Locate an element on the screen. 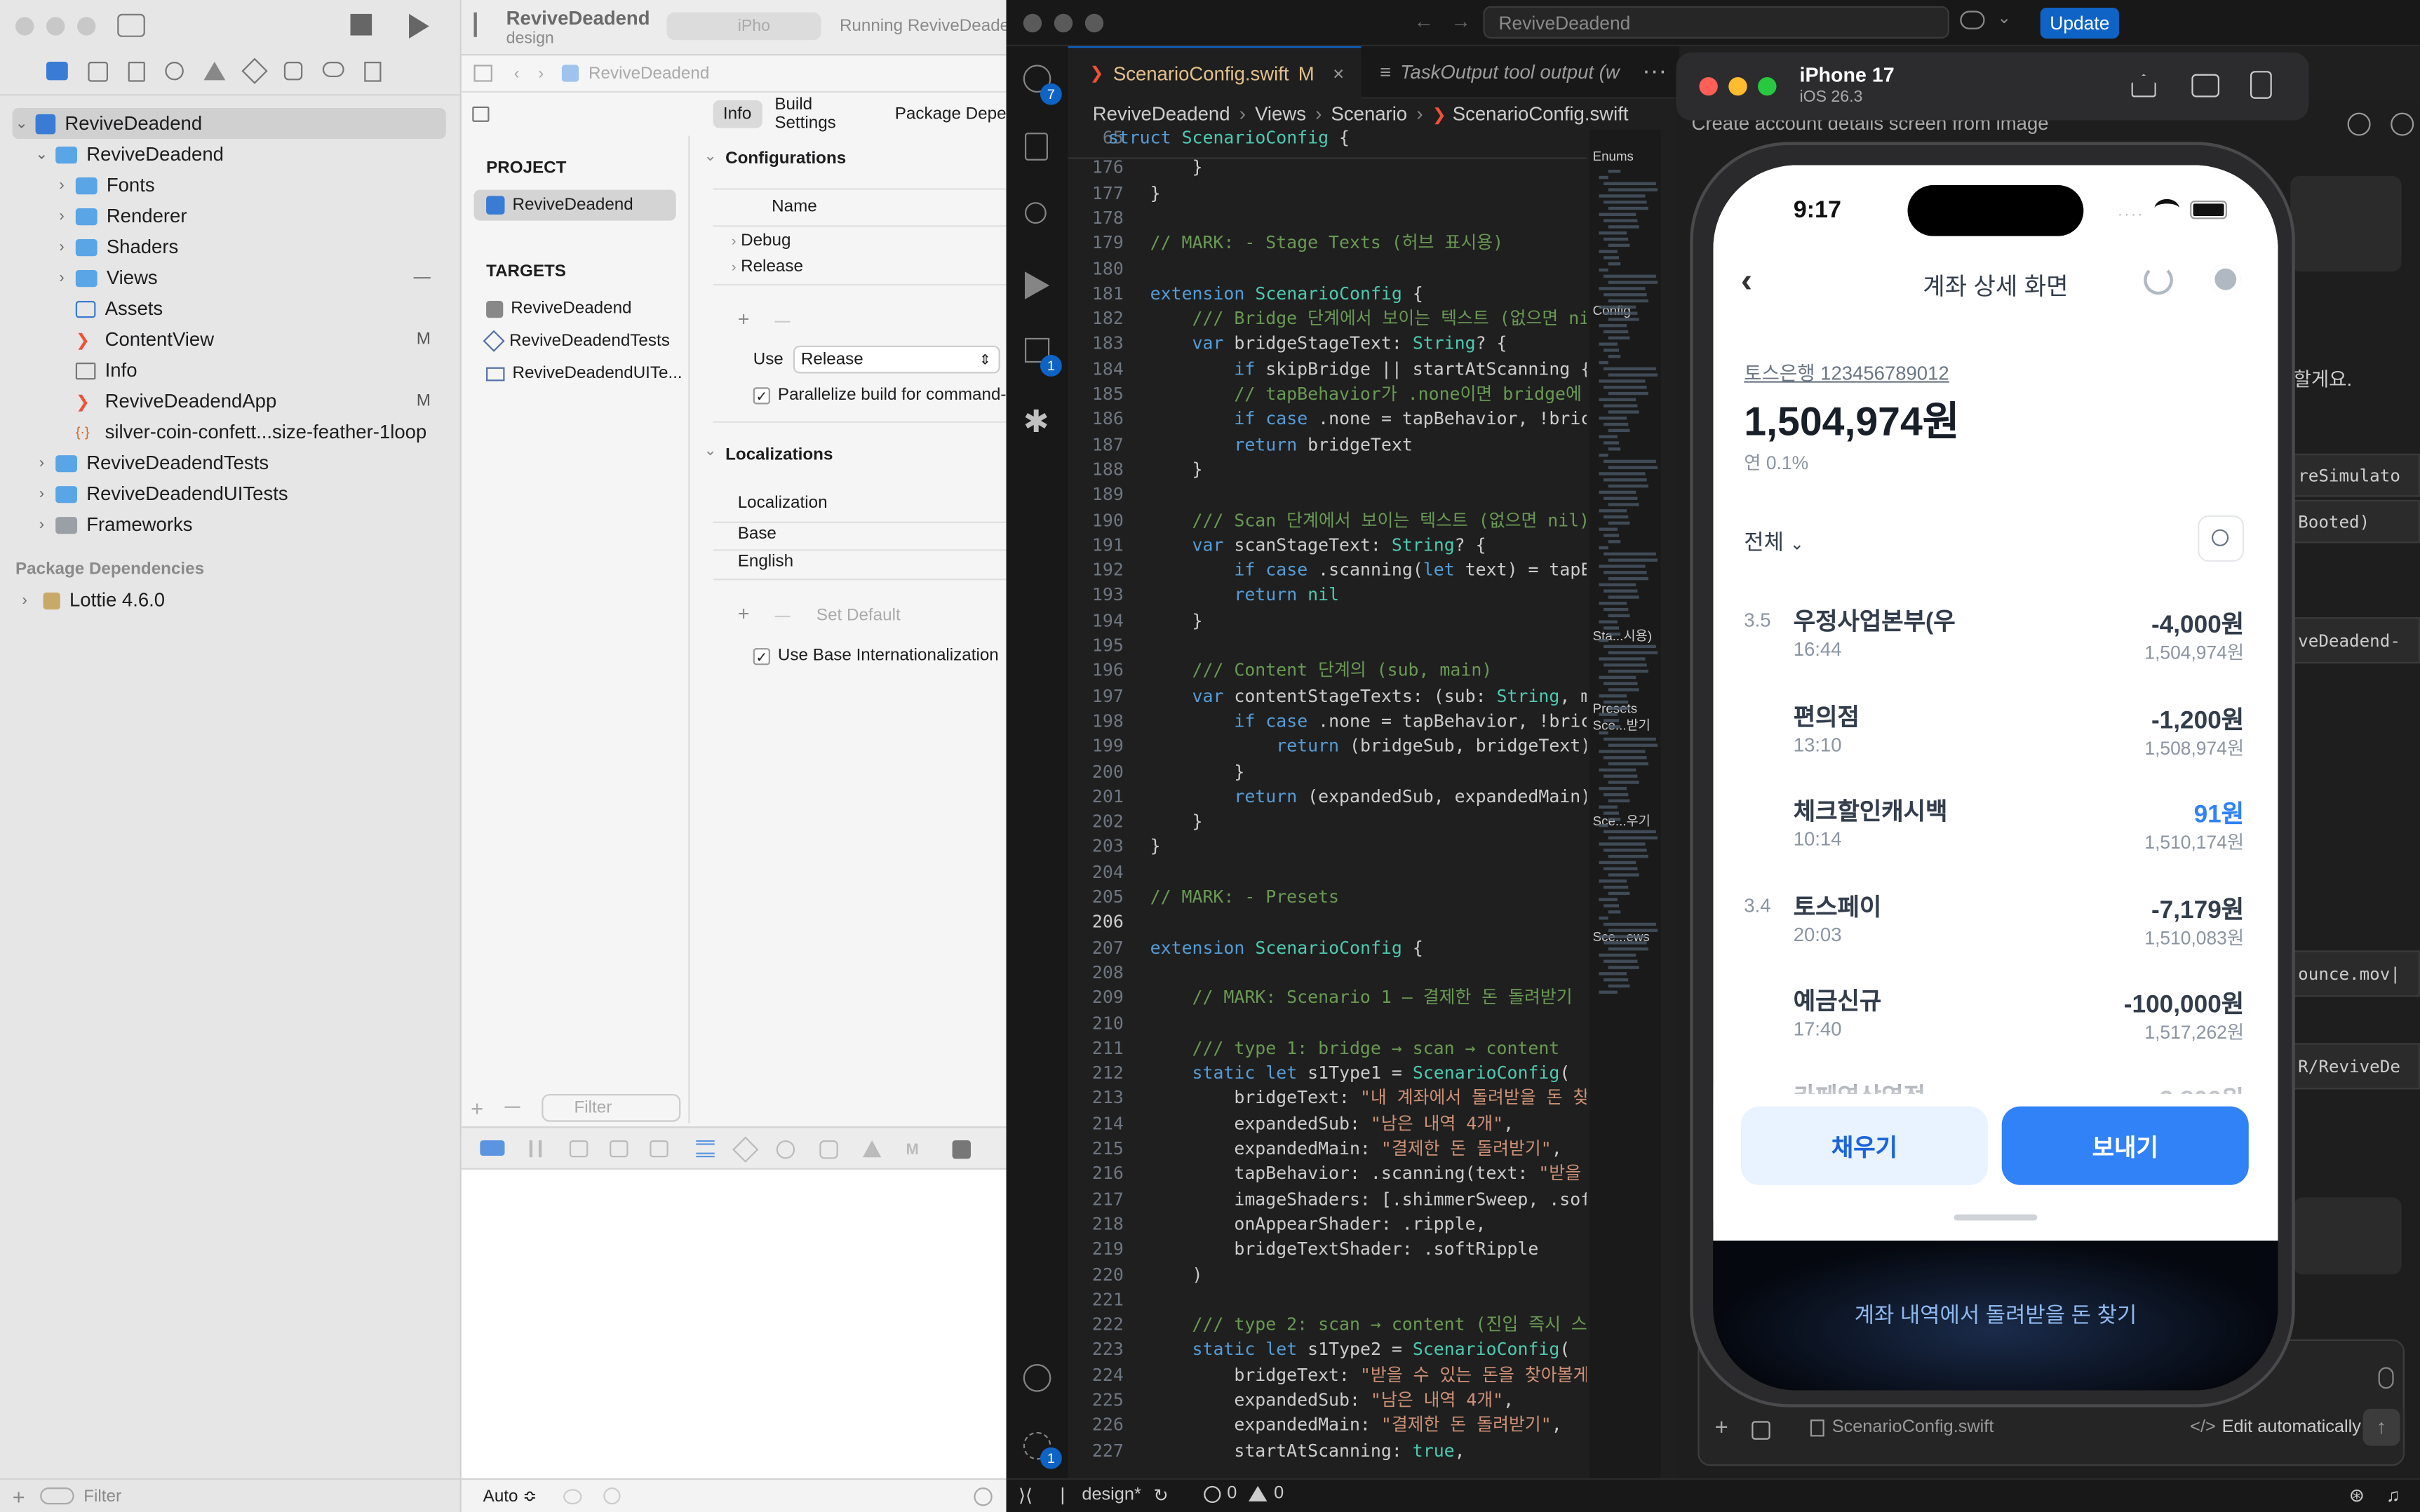 This screenshot has height=1512, width=2420. transaction-row: 체크할인캐시백 10:14 91원 1,510,174원 is located at coordinates (1995, 835).